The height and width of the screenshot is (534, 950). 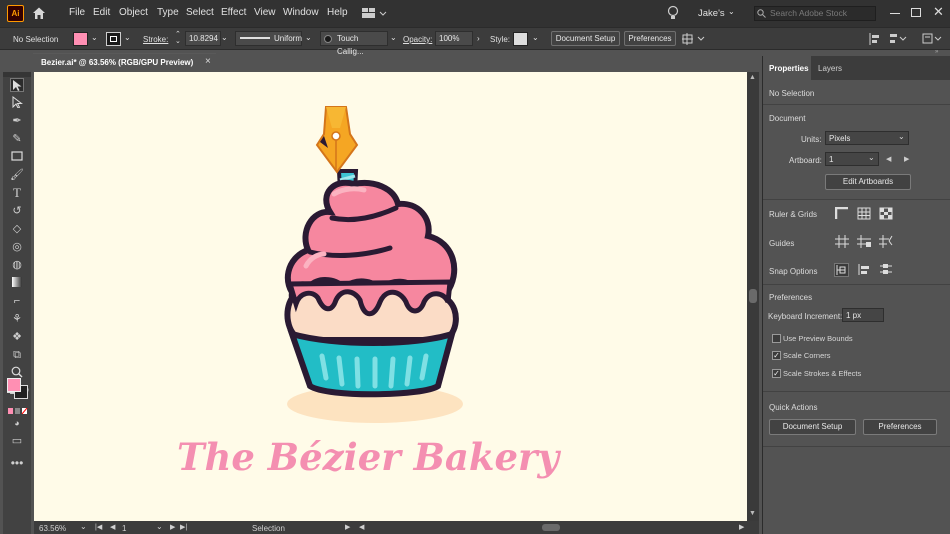 I want to click on vertical-scrollbar: ▲ ▼, so click(x=753, y=296).